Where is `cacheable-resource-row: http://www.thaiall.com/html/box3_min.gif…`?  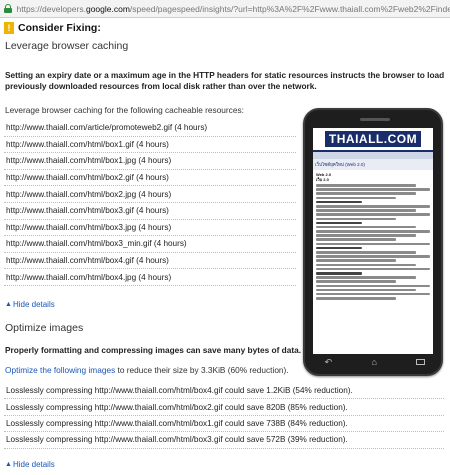 cacheable-resource-row: http://www.thaiall.com/html/box3_min.gif… is located at coordinates (150, 244).